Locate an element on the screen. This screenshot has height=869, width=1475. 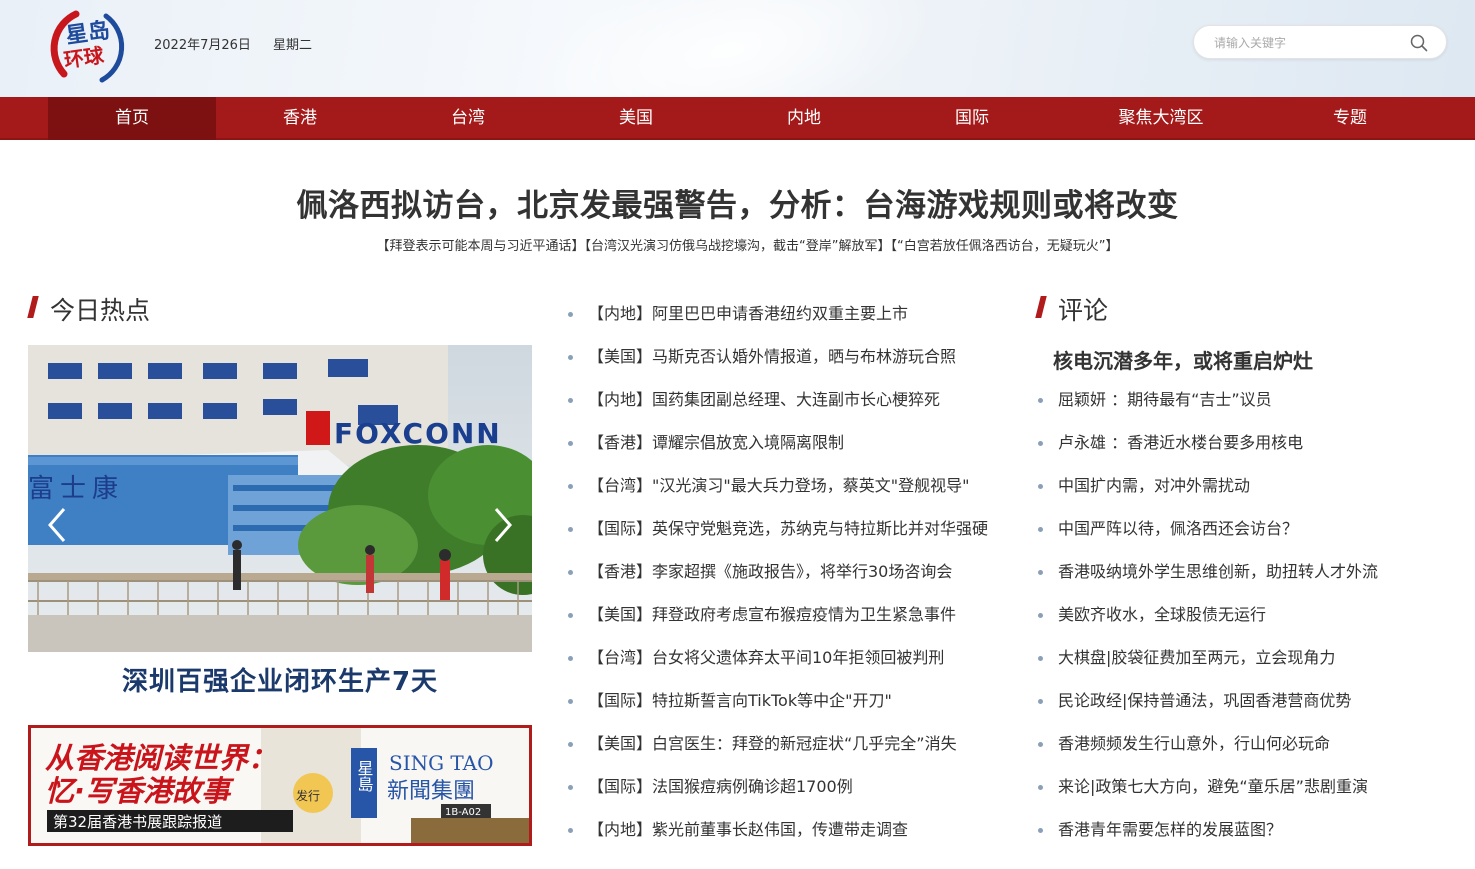
comment-item: 民论政经|保持普通法，巩固香港营商优势 is located at coordinates (1246, 700).